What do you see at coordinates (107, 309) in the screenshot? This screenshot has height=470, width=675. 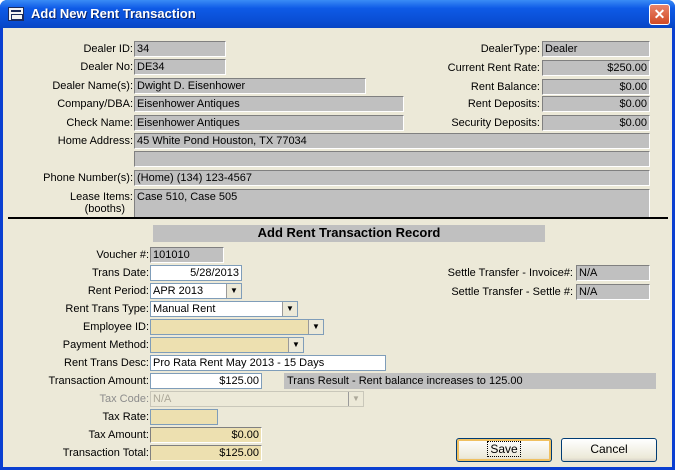 I see `rent-type-label: Rent Trans Type:` at bounding box center [107, 309].